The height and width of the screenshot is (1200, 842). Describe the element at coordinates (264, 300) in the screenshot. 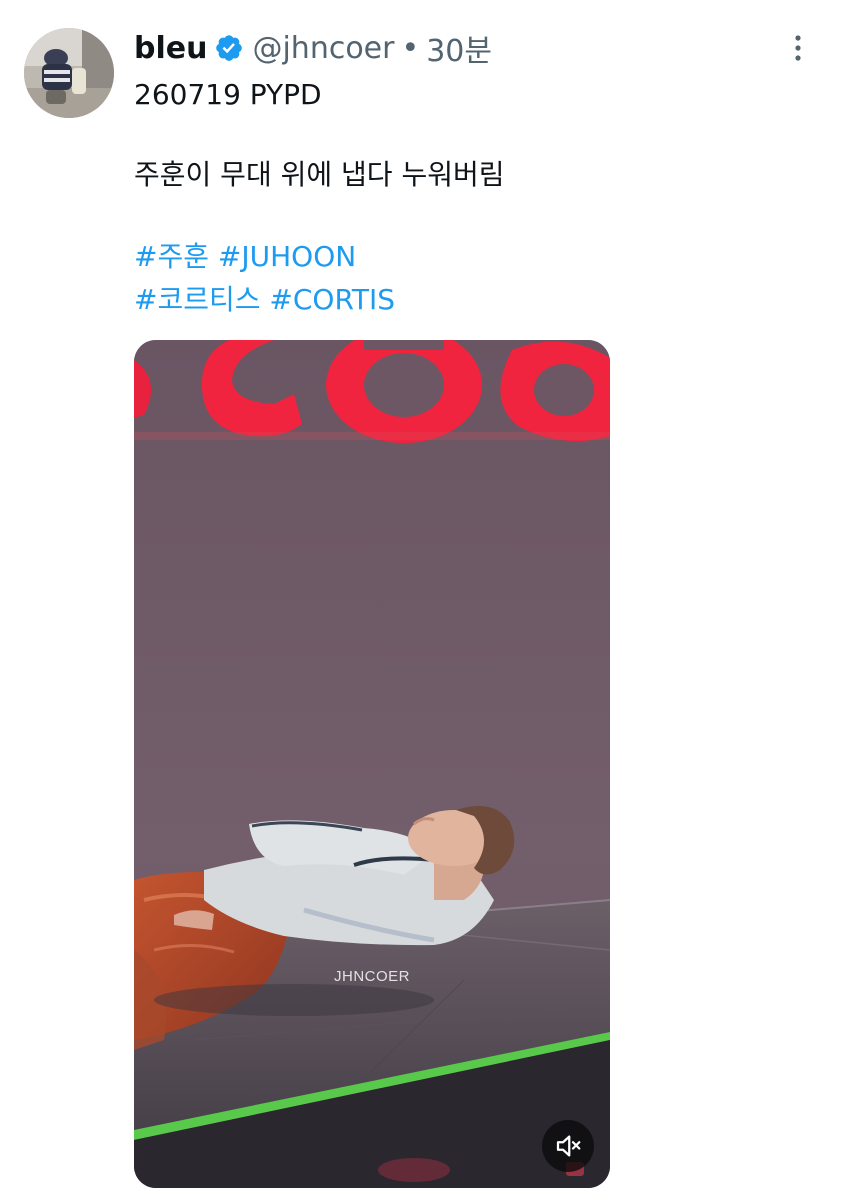

I see `hashtag-line: #코르티스 #CORTIS` at that location.